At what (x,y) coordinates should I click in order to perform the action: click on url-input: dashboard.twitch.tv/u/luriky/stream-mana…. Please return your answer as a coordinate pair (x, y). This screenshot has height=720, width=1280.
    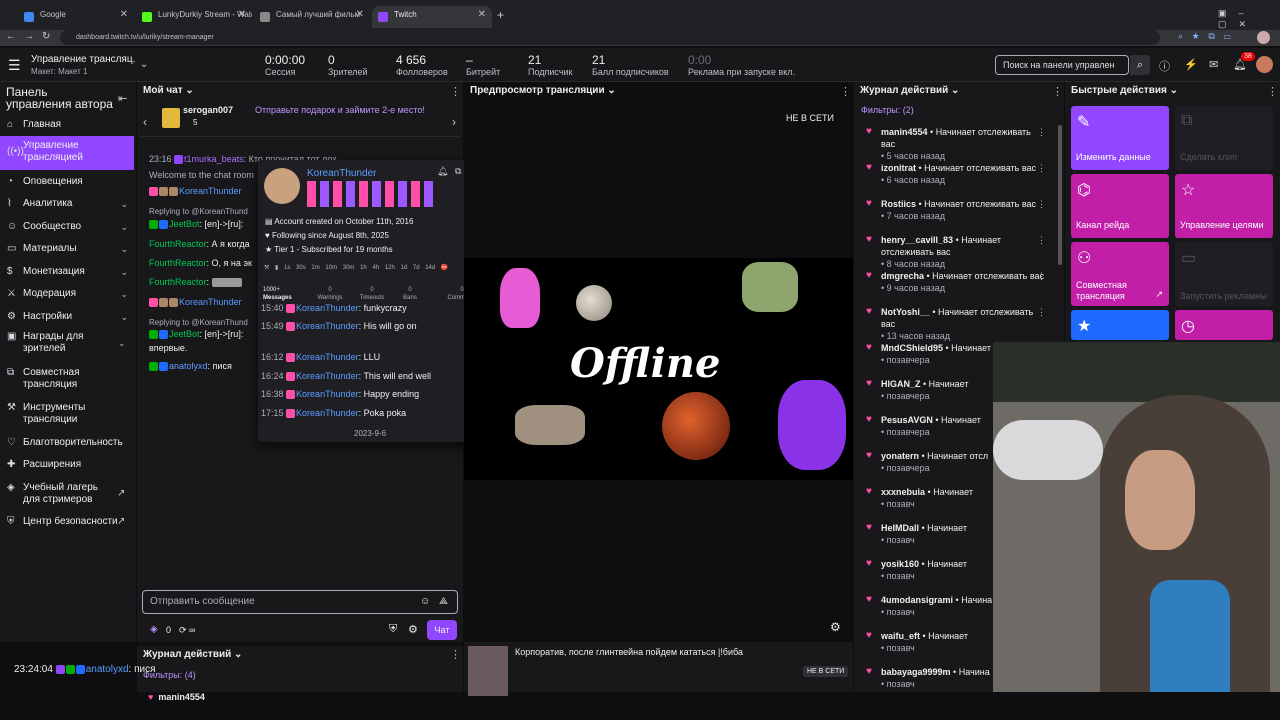
    Looking at the image, I should click on (610, 37).